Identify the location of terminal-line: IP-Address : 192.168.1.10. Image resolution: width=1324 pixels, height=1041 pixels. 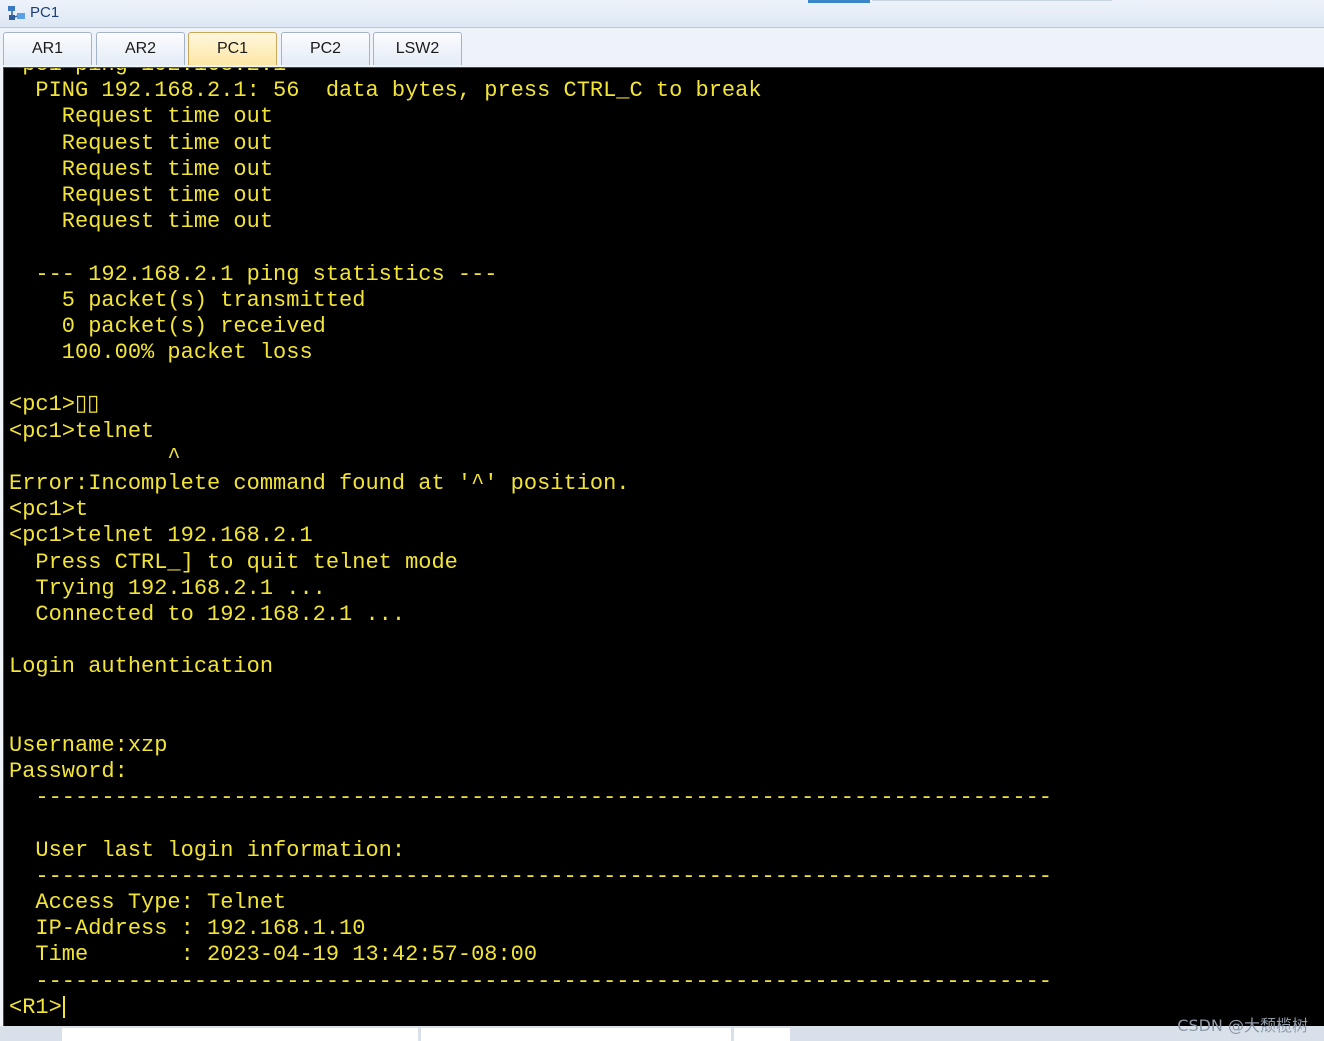
(187, 929).